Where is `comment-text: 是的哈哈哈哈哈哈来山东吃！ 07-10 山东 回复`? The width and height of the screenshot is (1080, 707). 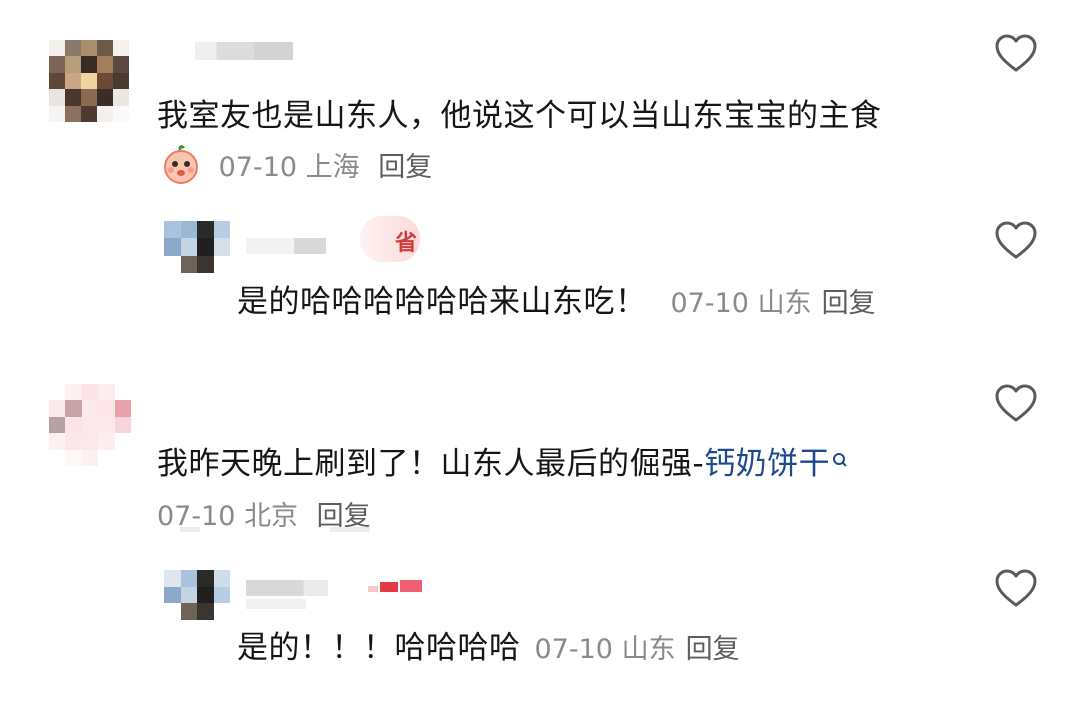
comment-text: 是的哈哈哈哈哈哈来山东吃！ 07-10 山东 回复 is located at coordinates (556, 302).